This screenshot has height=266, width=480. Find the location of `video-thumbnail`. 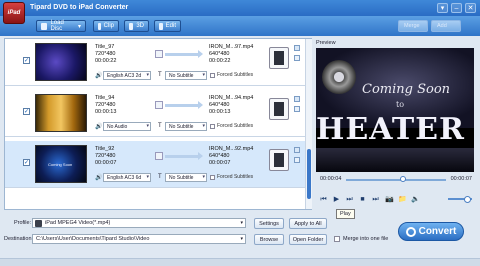

video-thumbnail is located at coordinates (61, 62).